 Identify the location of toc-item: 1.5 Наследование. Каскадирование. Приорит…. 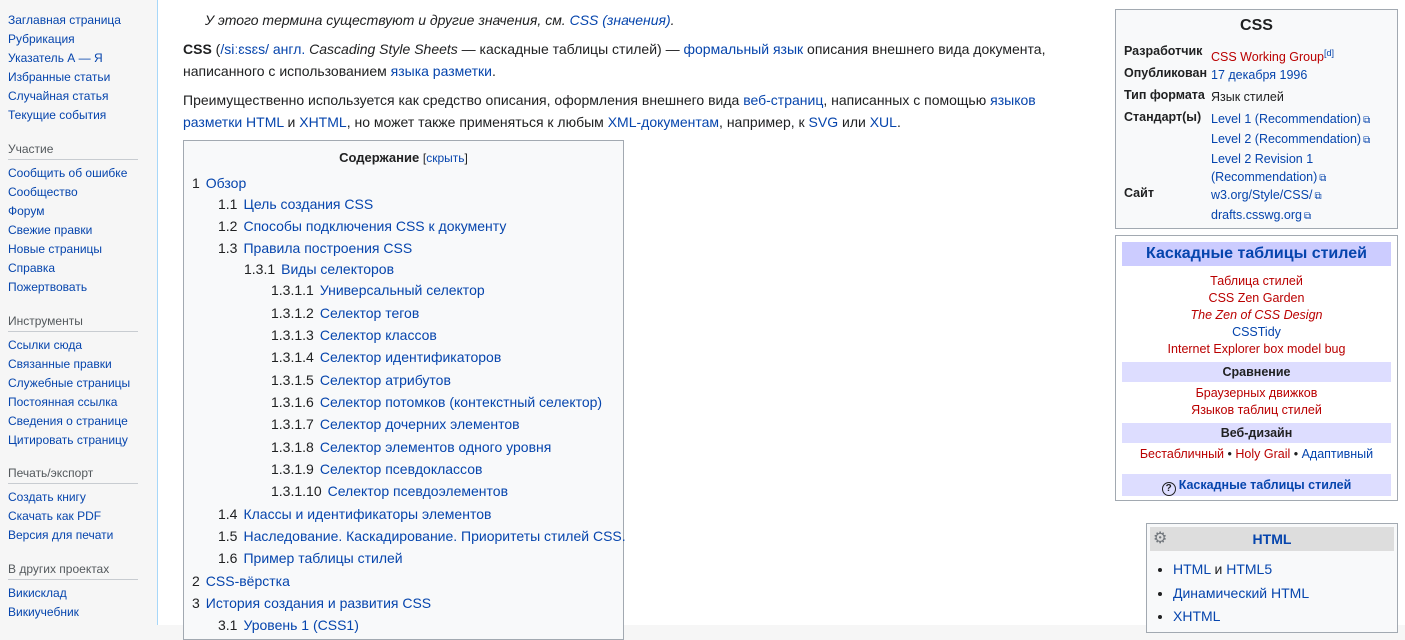
(422, 536).